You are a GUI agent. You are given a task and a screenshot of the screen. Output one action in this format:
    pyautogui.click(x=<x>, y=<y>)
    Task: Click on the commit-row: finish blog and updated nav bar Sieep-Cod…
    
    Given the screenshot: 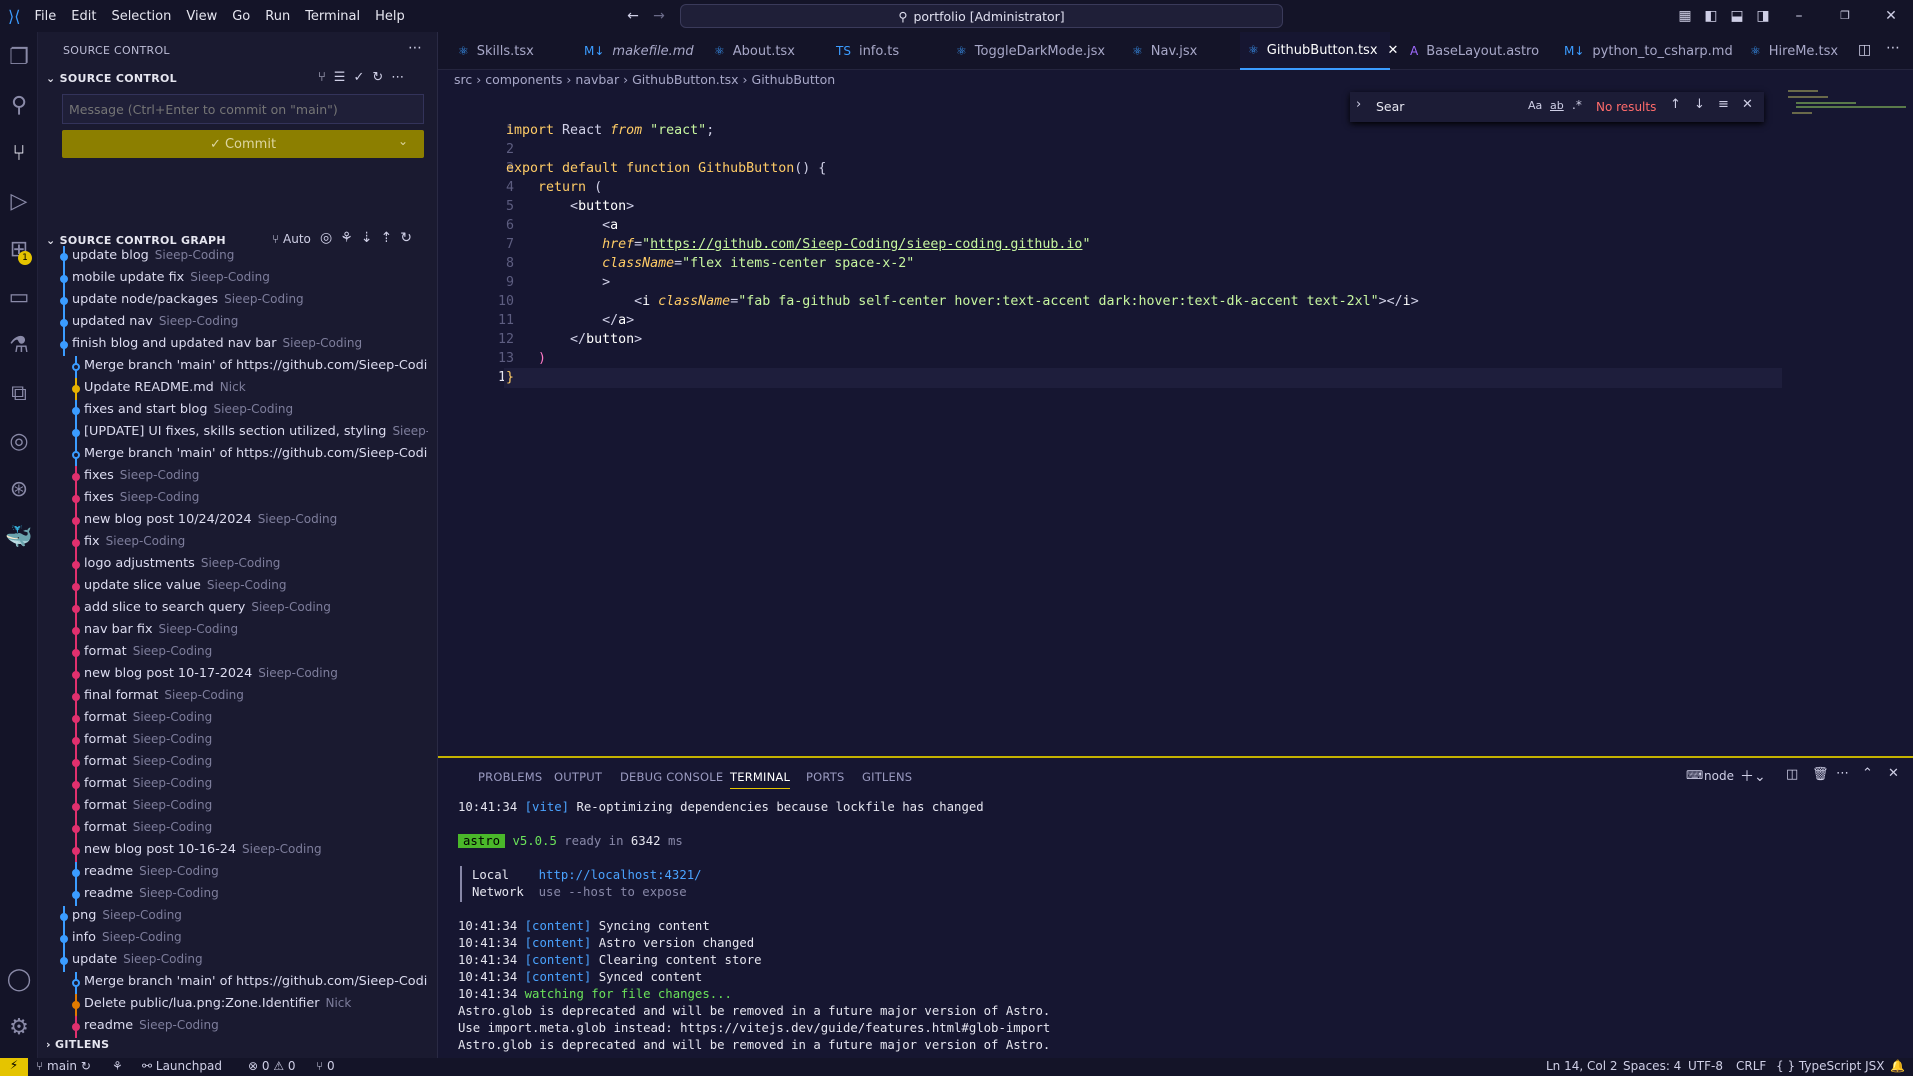 What is the action you would take?
    pyautogui.click(x=233, y=345)
    